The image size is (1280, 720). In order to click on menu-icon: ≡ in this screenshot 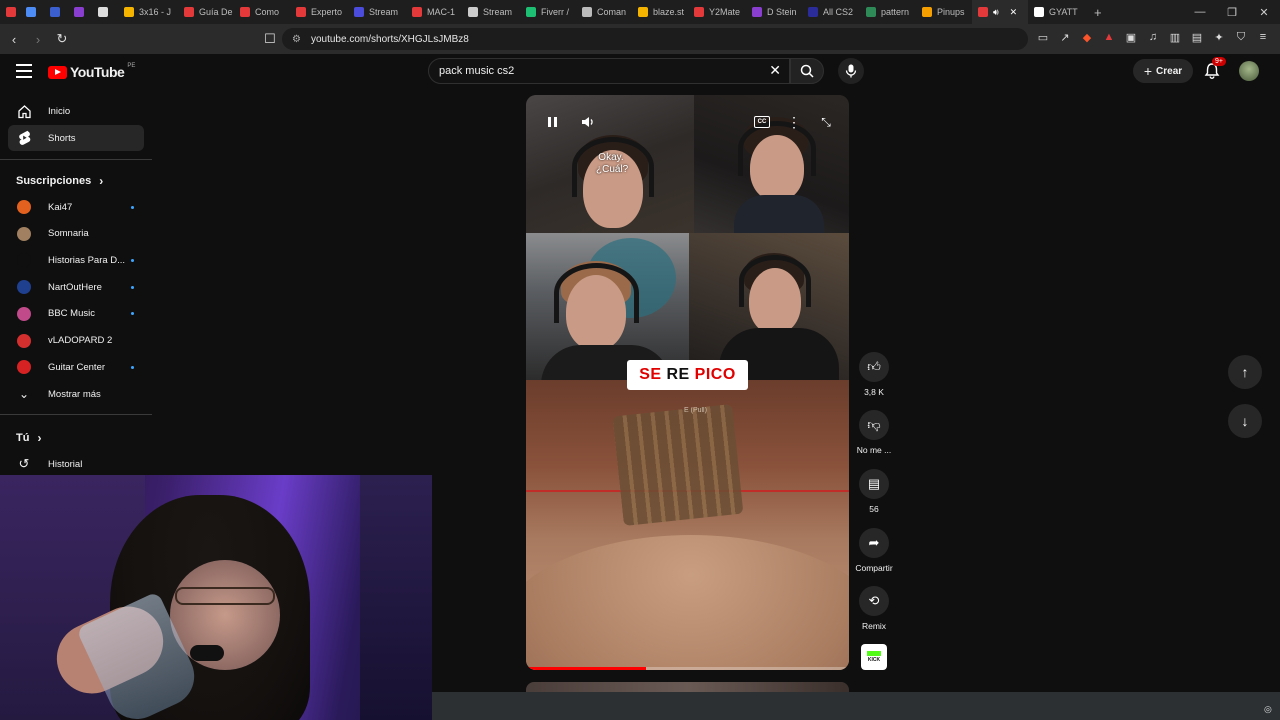, I will do `click(1263, 37)`.